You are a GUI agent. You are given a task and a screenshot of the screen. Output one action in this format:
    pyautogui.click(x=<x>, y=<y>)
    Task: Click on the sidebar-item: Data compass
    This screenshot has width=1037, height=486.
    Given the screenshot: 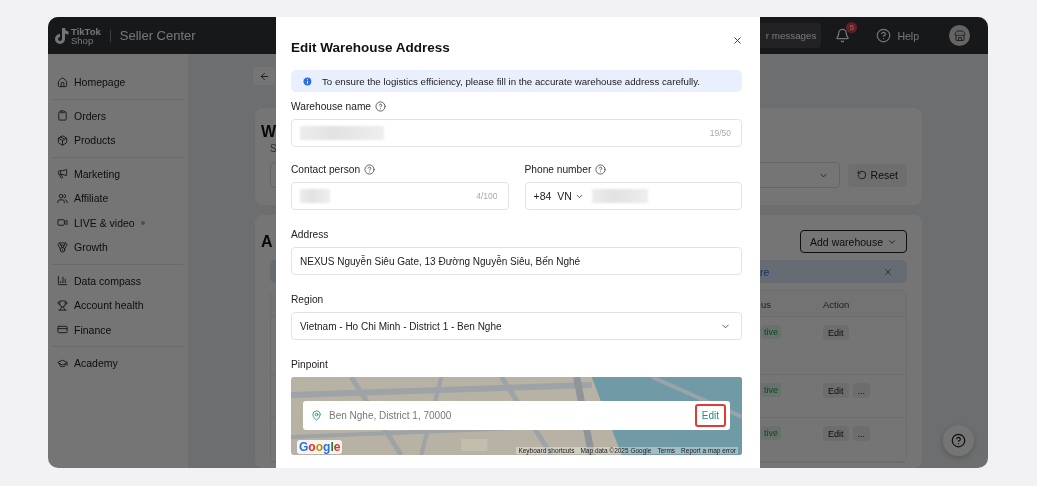 What is the action you would take?
    pyautogui.click(x=117, y=280)
    